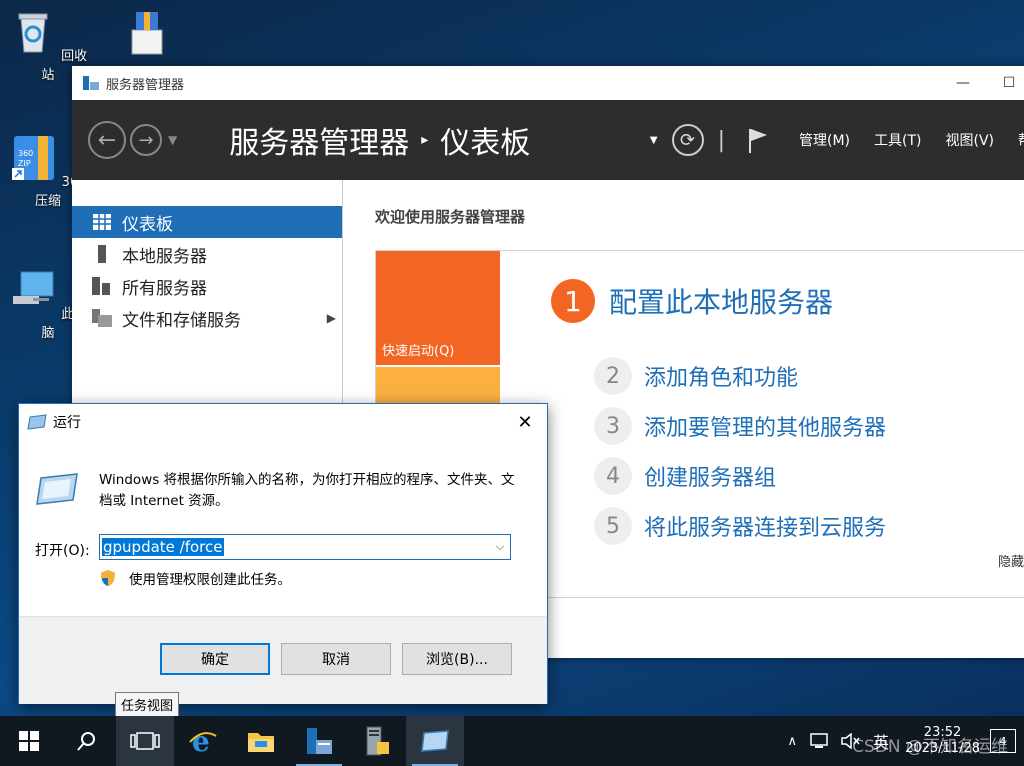  I want to click on step-number: 4, so click(613, 476).